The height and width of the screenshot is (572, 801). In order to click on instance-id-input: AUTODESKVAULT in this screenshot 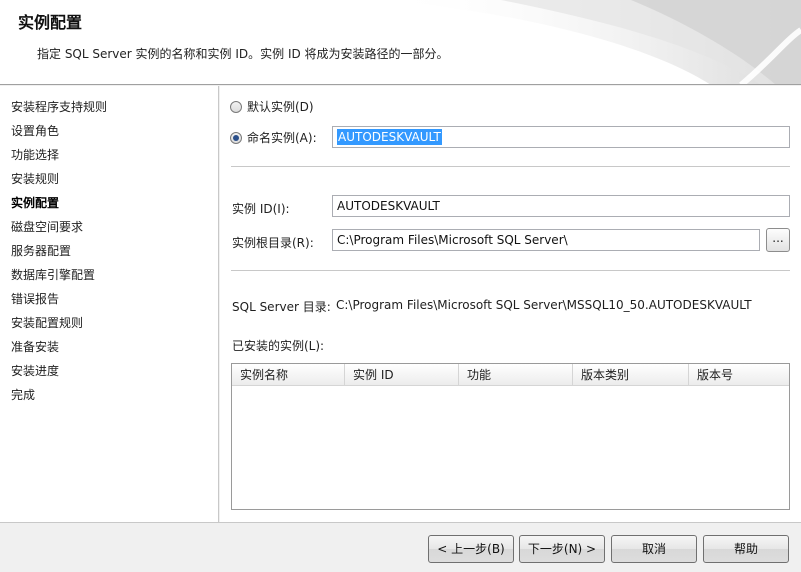, I will do `click(561, 206)`.